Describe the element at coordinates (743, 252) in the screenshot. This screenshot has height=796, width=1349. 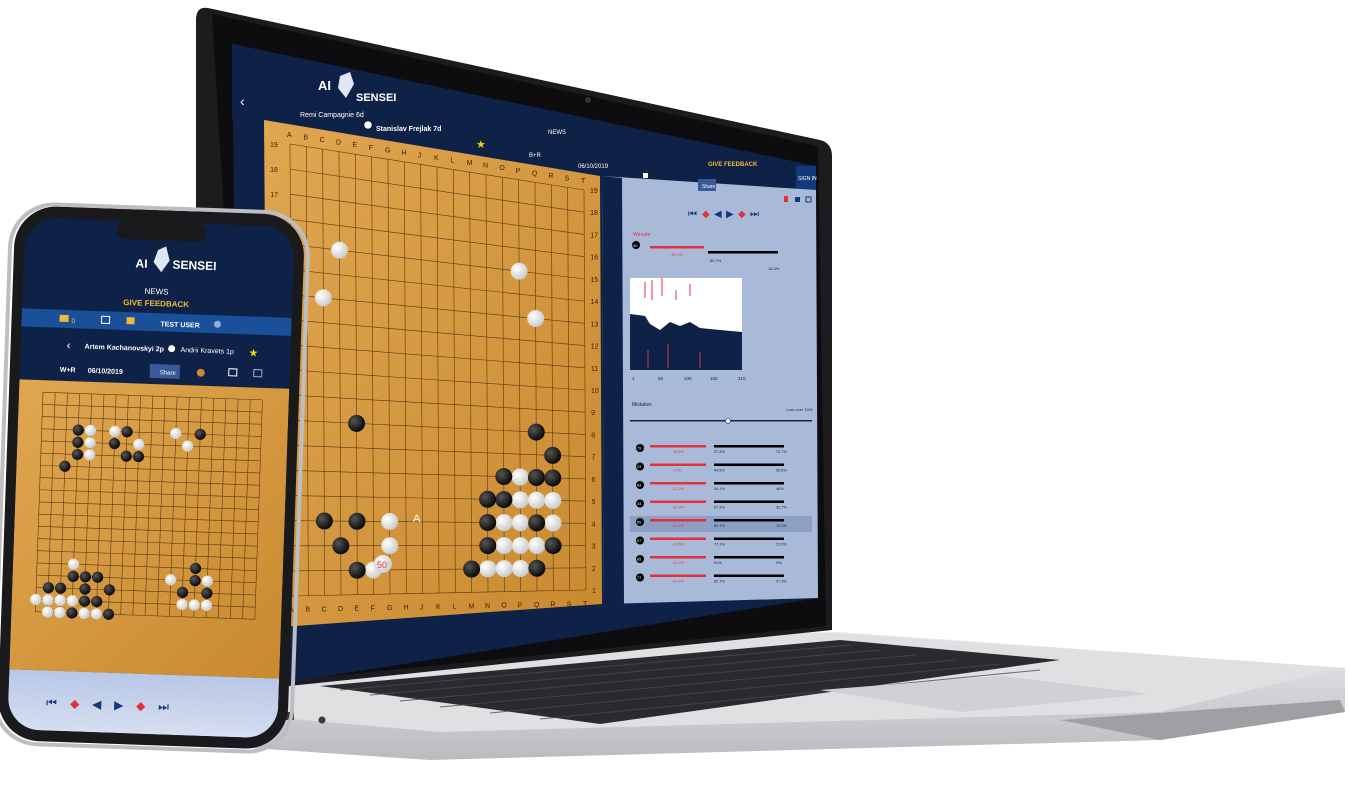
I see `laptop-winrate-black-bar` at that location.